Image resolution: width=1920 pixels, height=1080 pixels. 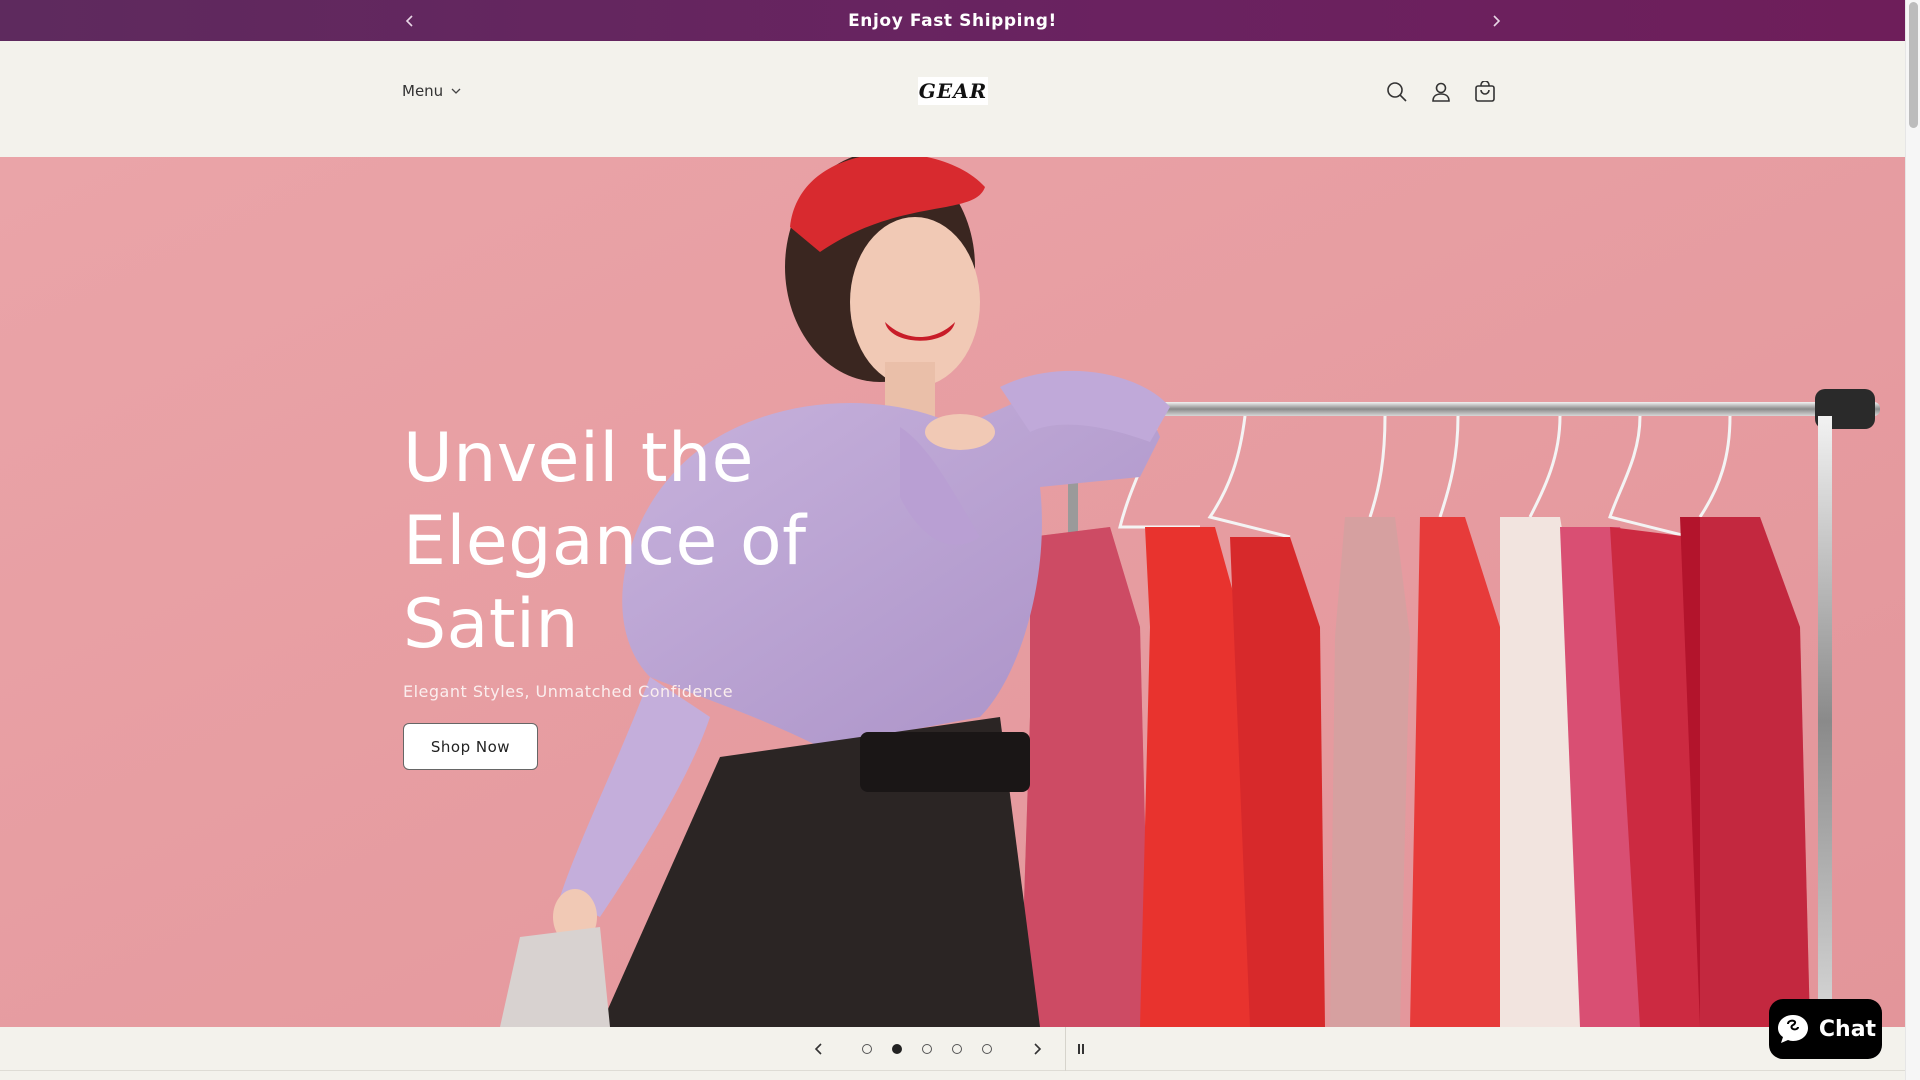 What do you see at coordinates (1912, 540) in the screenshot?
I see `page-scrollbar` at bounding box center [1912, 540].